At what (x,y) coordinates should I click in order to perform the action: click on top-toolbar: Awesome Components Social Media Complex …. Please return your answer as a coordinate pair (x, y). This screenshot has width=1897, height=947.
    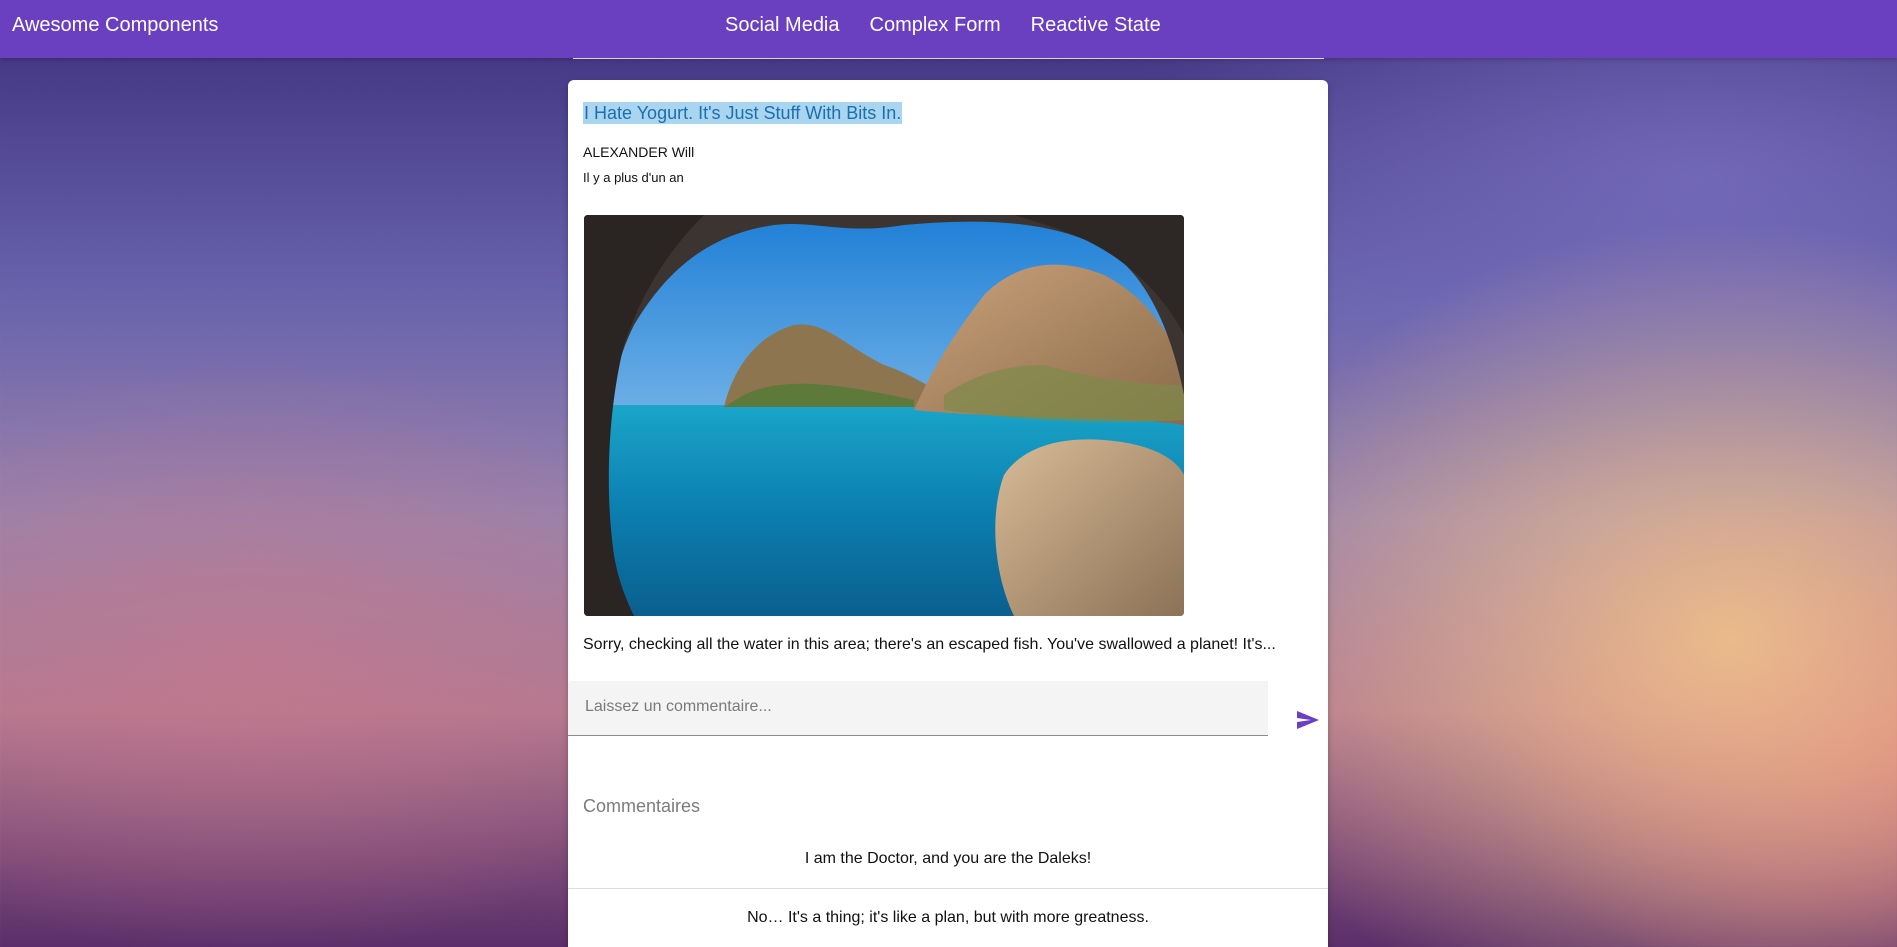
    Looking at the image, I should click on (948, 29).